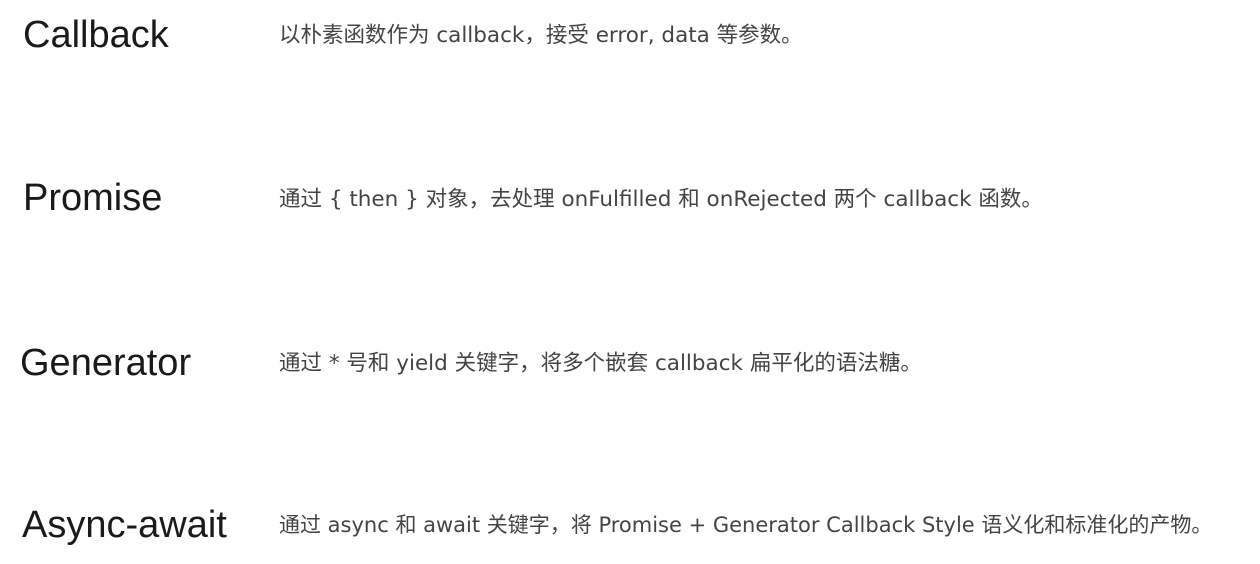  I want to click on term-label: Generator, so click(106, 363).